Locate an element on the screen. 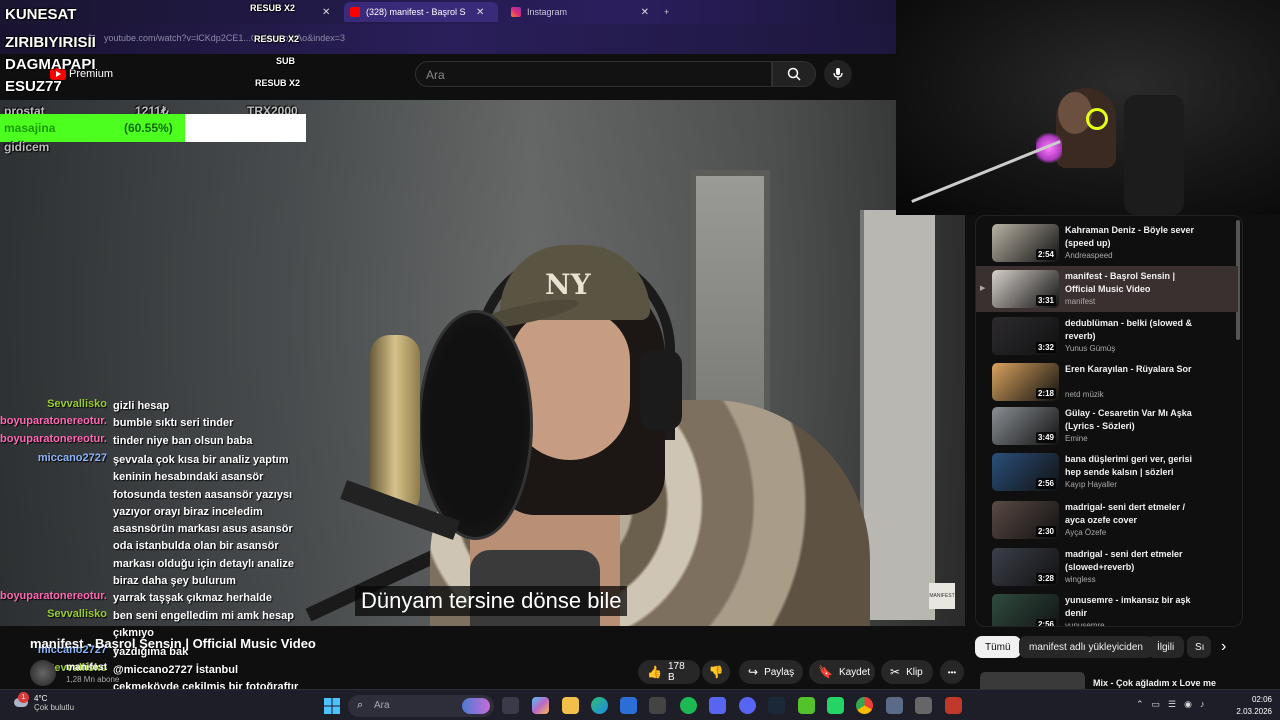 This screenshot has height=720, width=1280. share-icon: ↪ is located at coordinates (753, 672).